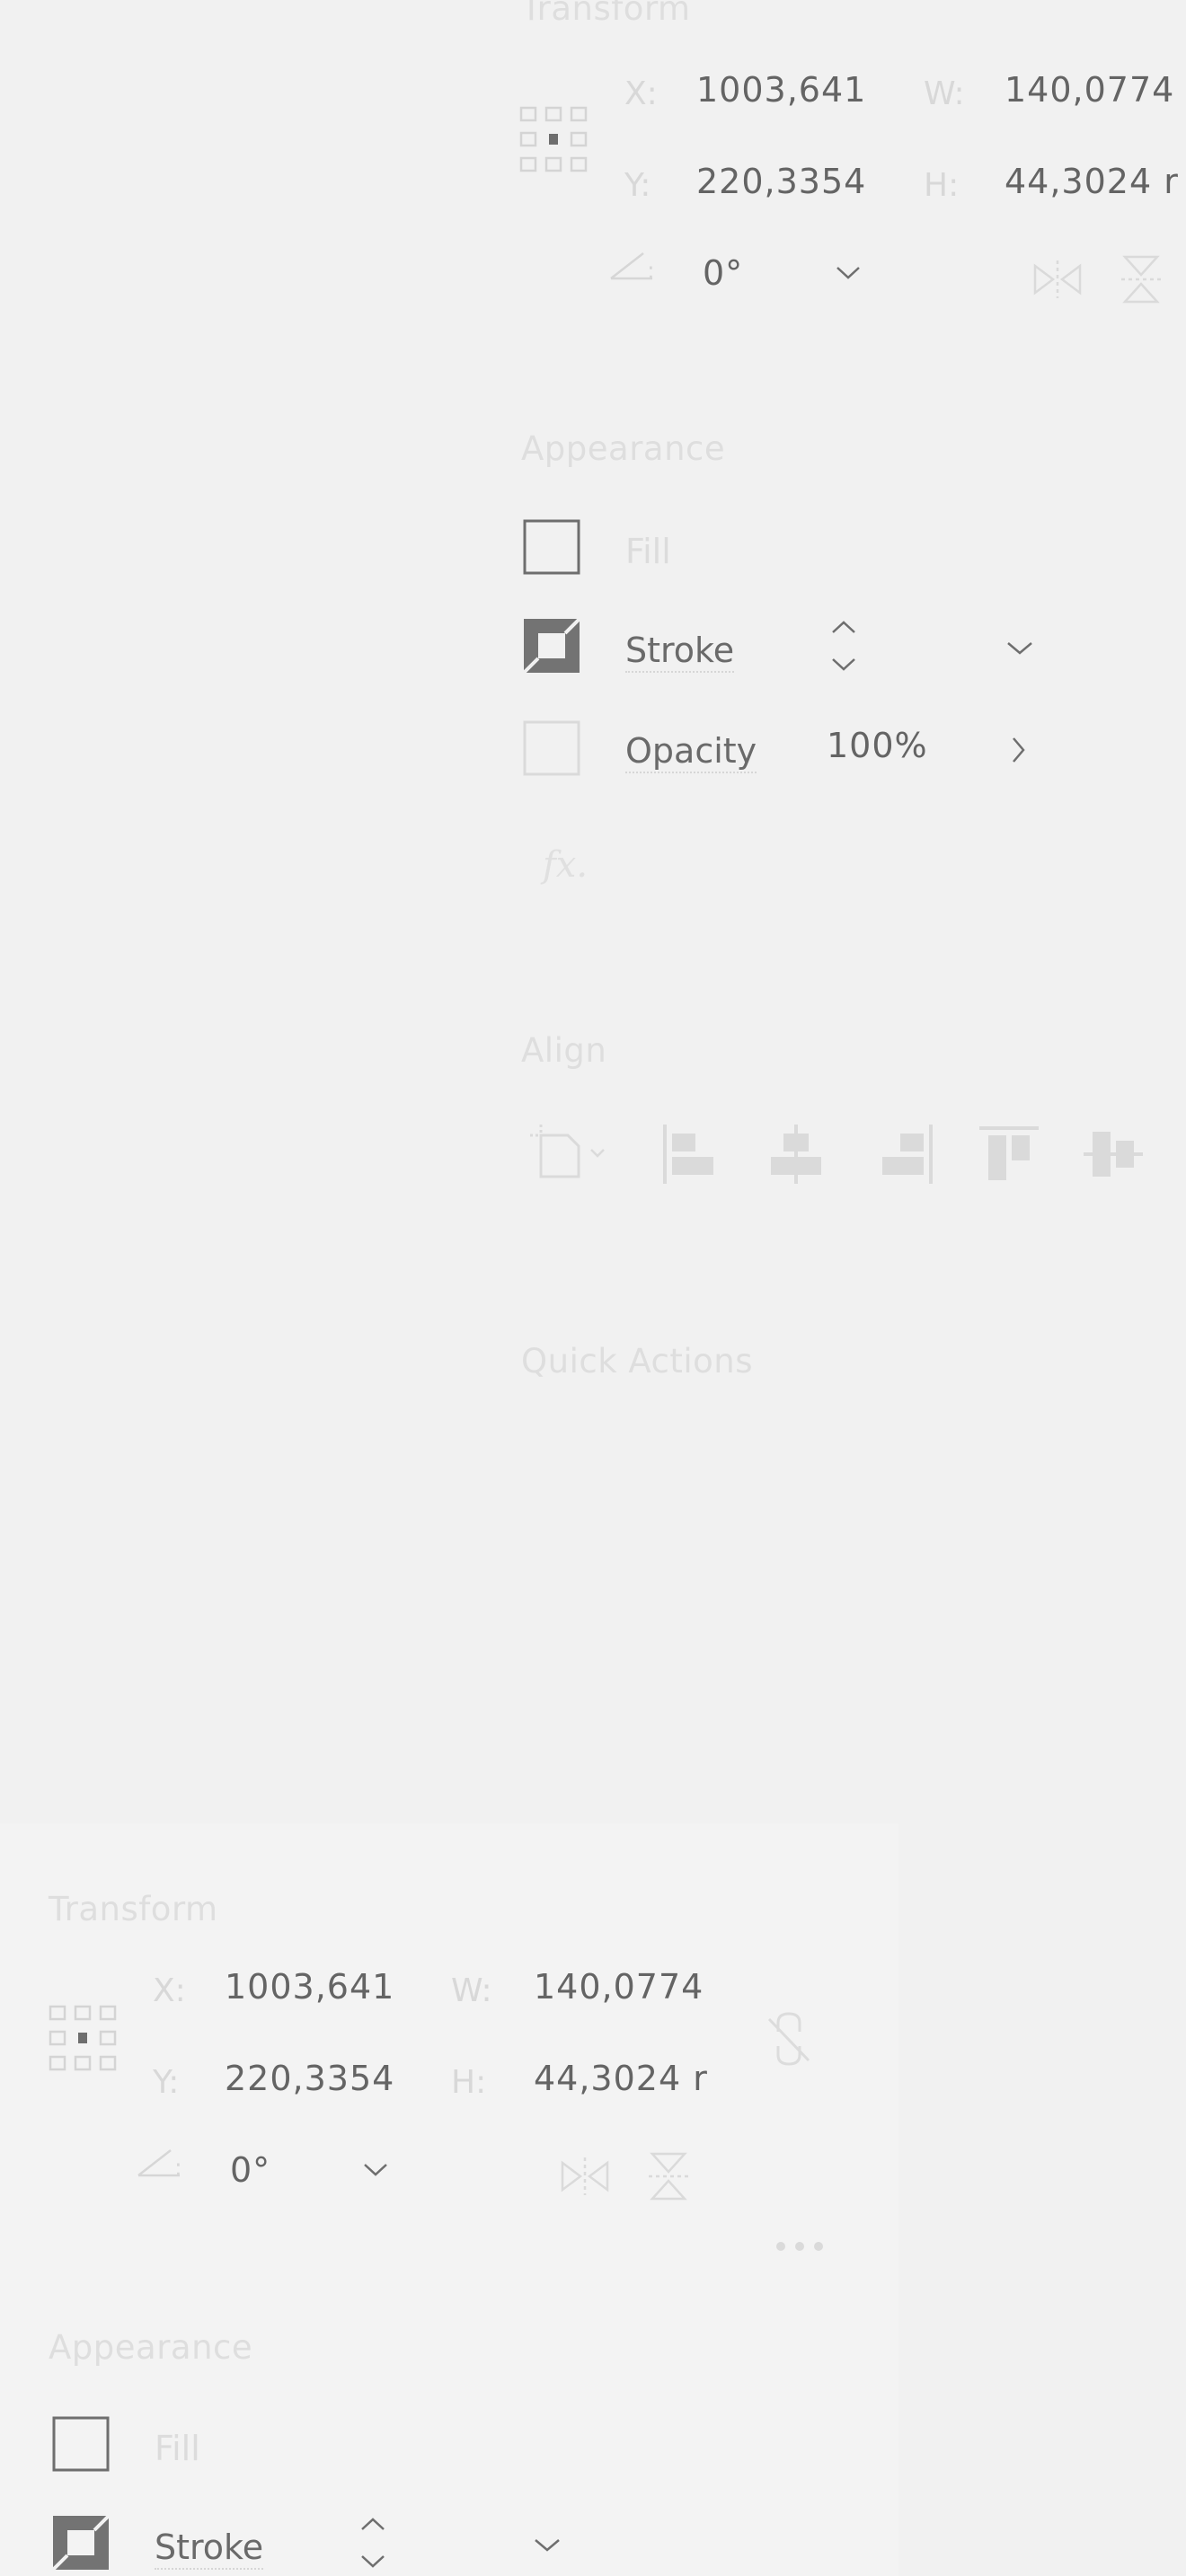  What do you see at coordinates (799, 2246) in the screenshot?
I see `more-options-icon` at bounding box center [799, 2246].